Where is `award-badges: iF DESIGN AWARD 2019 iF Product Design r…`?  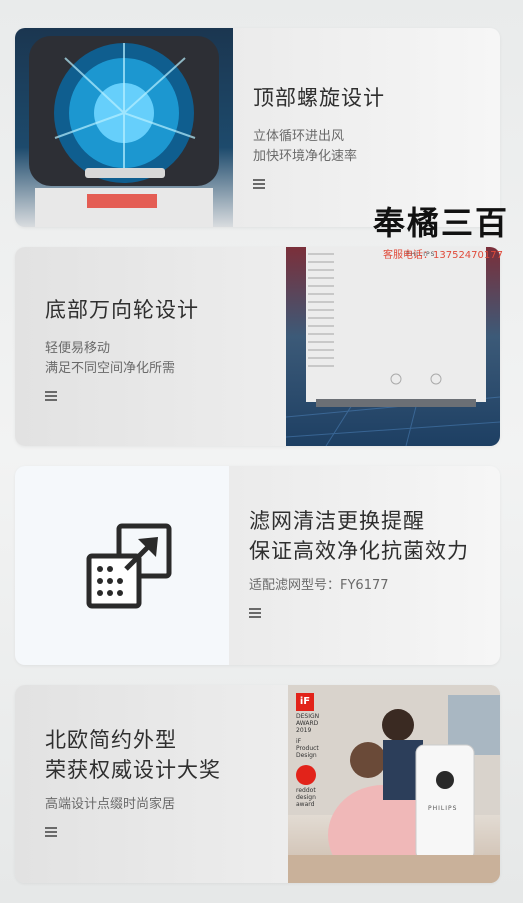
award-badges: iF DESIGN AWARD 2019 iF Product Design r… is located at coordinates (316, 750).